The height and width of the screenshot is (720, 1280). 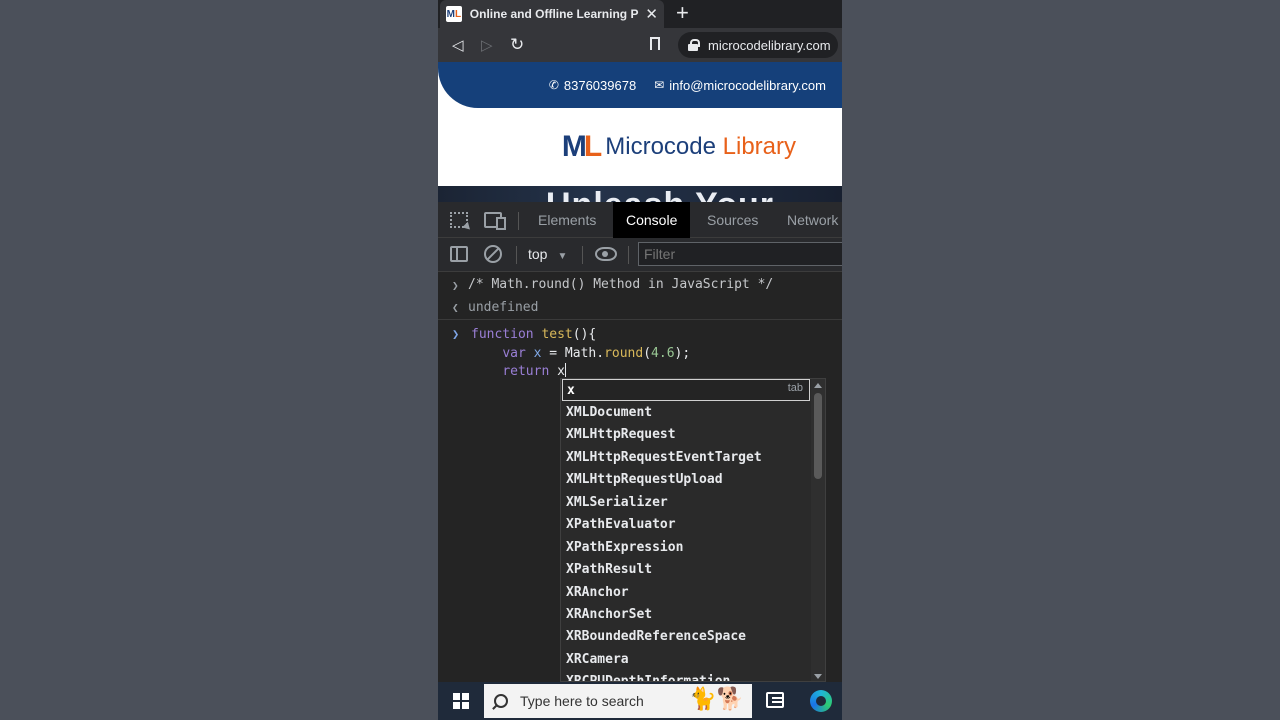 What do you see at coordinates (694, 45) in the screenshot?
I see `lock-icon` at bounding box center [694, 45].